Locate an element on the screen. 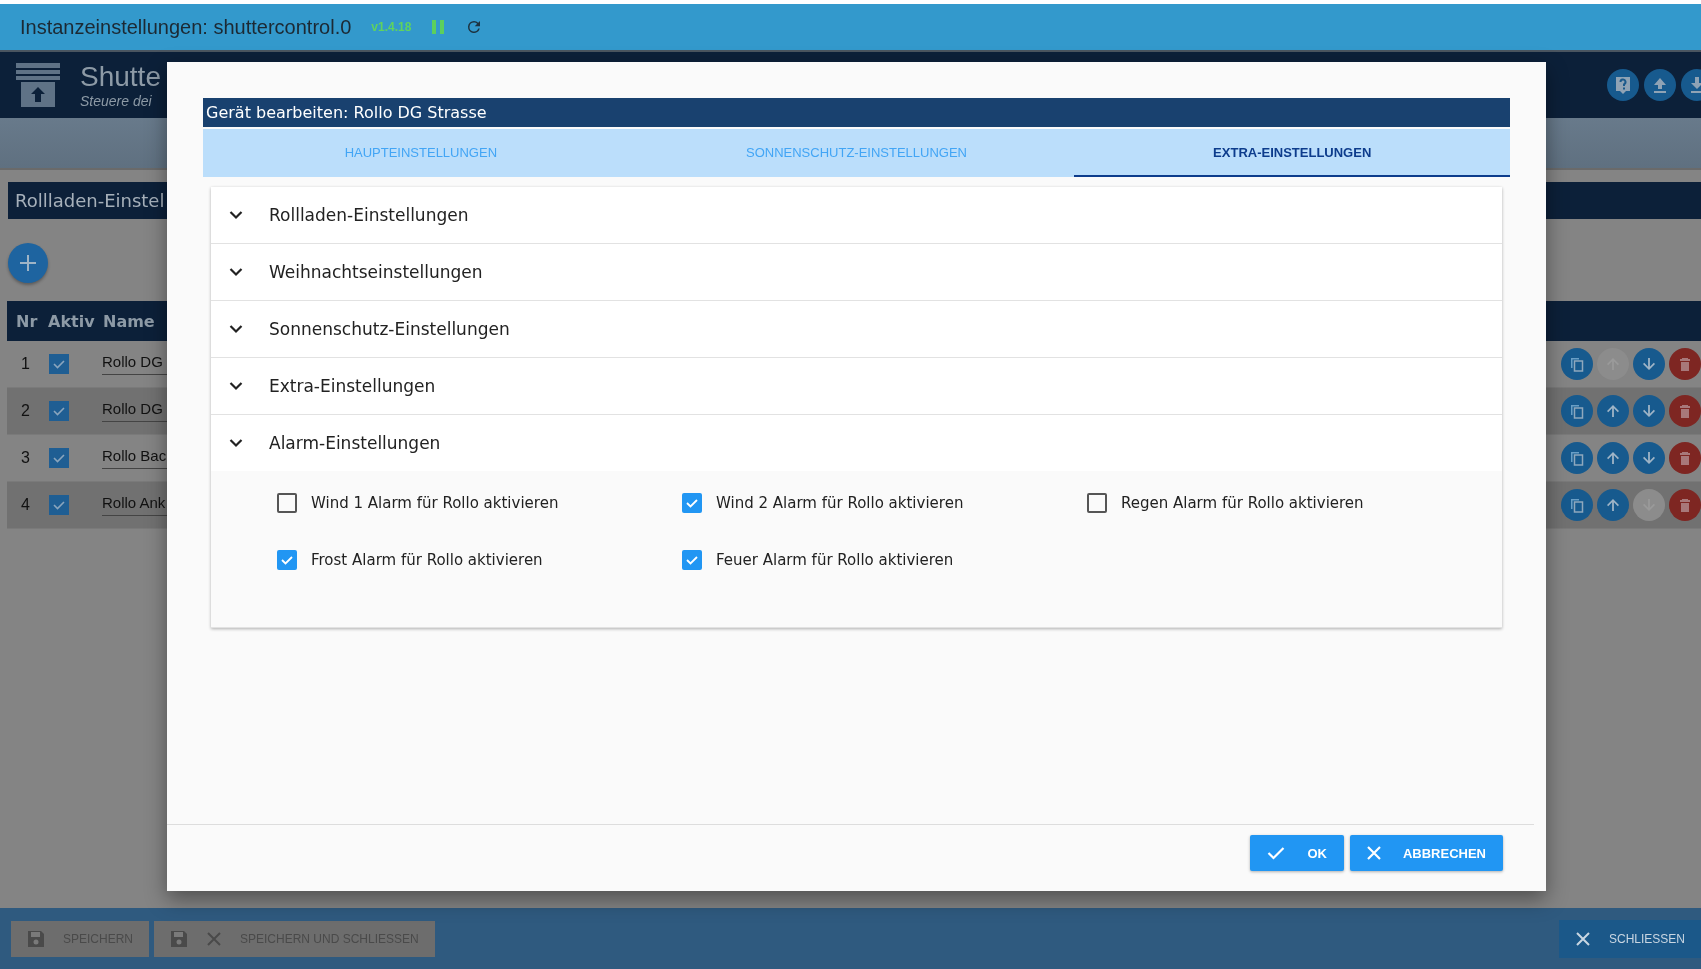 The height and width of the screenshot is (969, 1701). window-title: Instanzeinstellungen: shuttercontrol.0 is located at coordinates (186, 27).